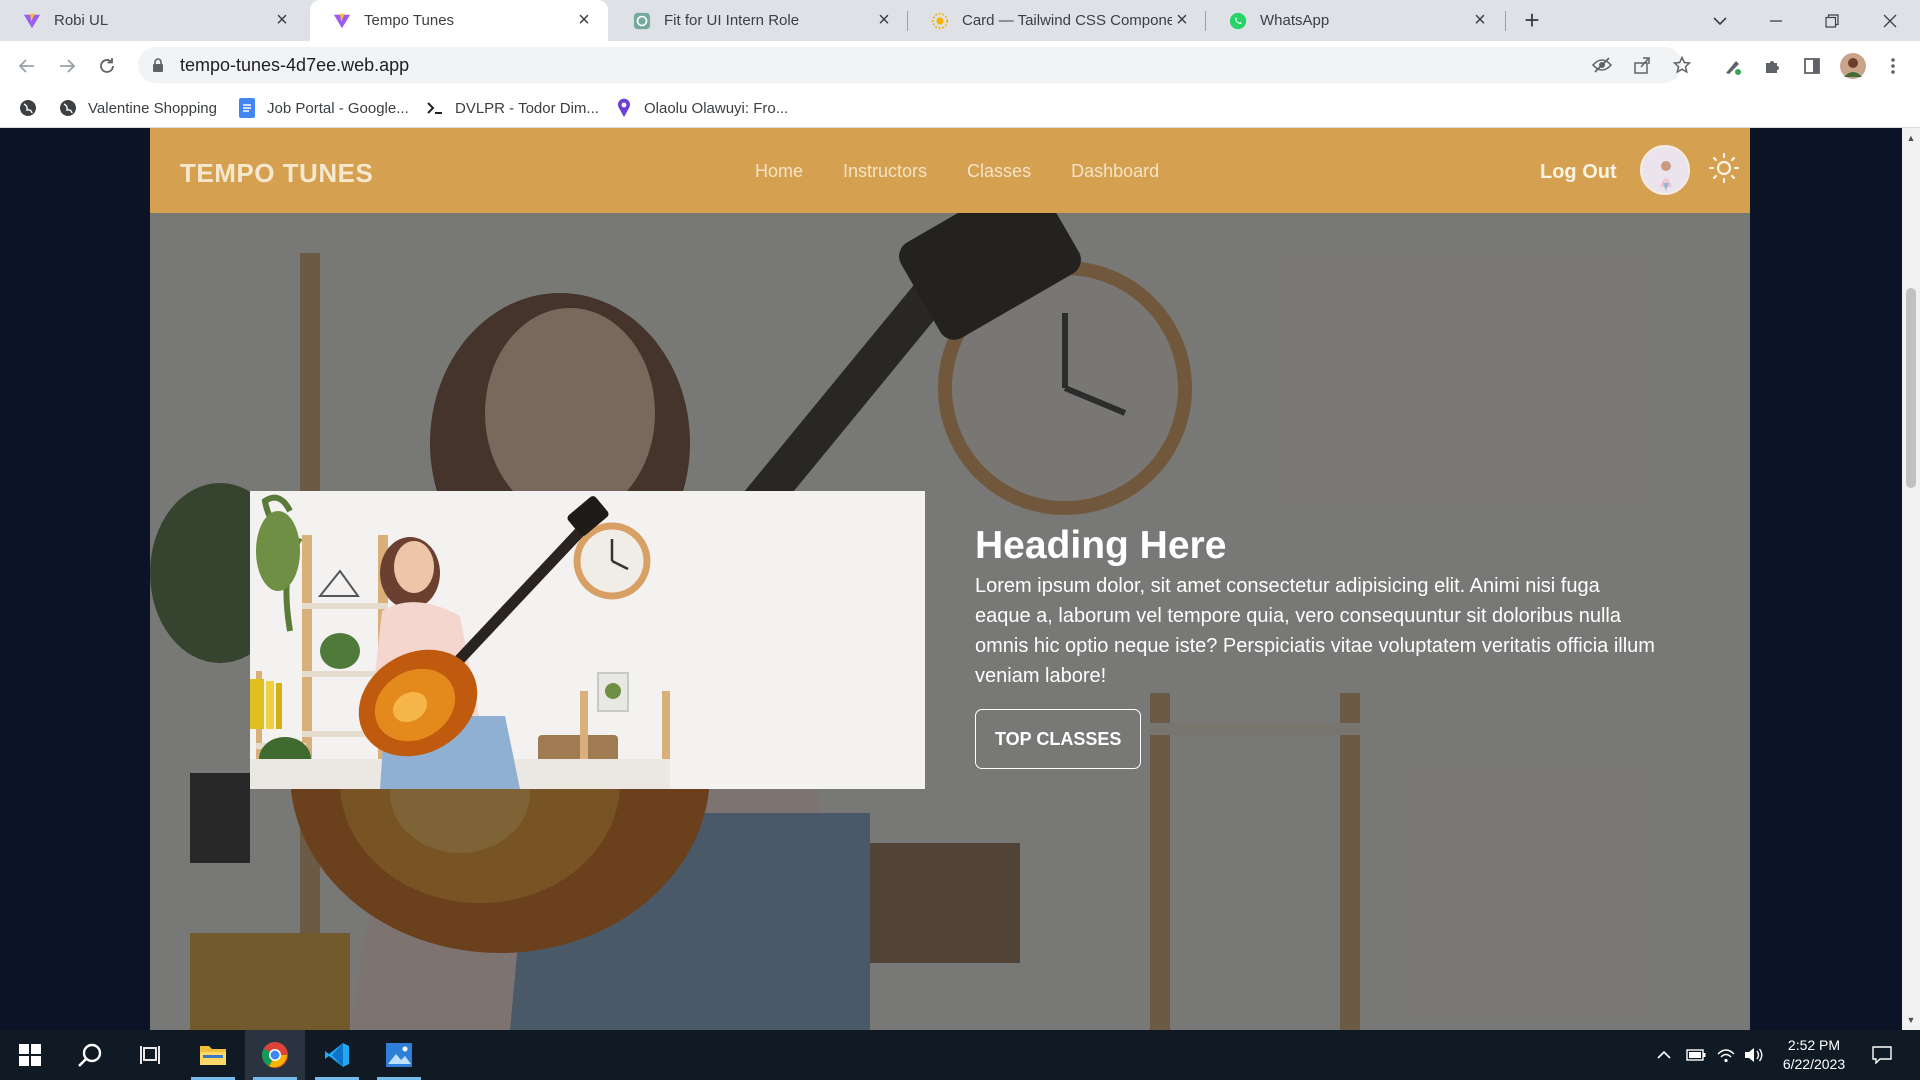  I want to click on system-clock: 2:52 PM 6/22/2023, so click(1814, 1055).